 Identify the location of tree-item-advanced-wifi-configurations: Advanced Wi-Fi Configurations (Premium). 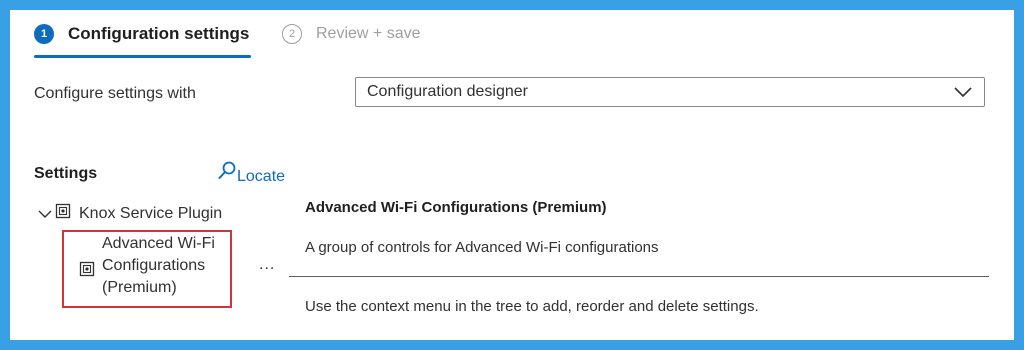
(147, 269).